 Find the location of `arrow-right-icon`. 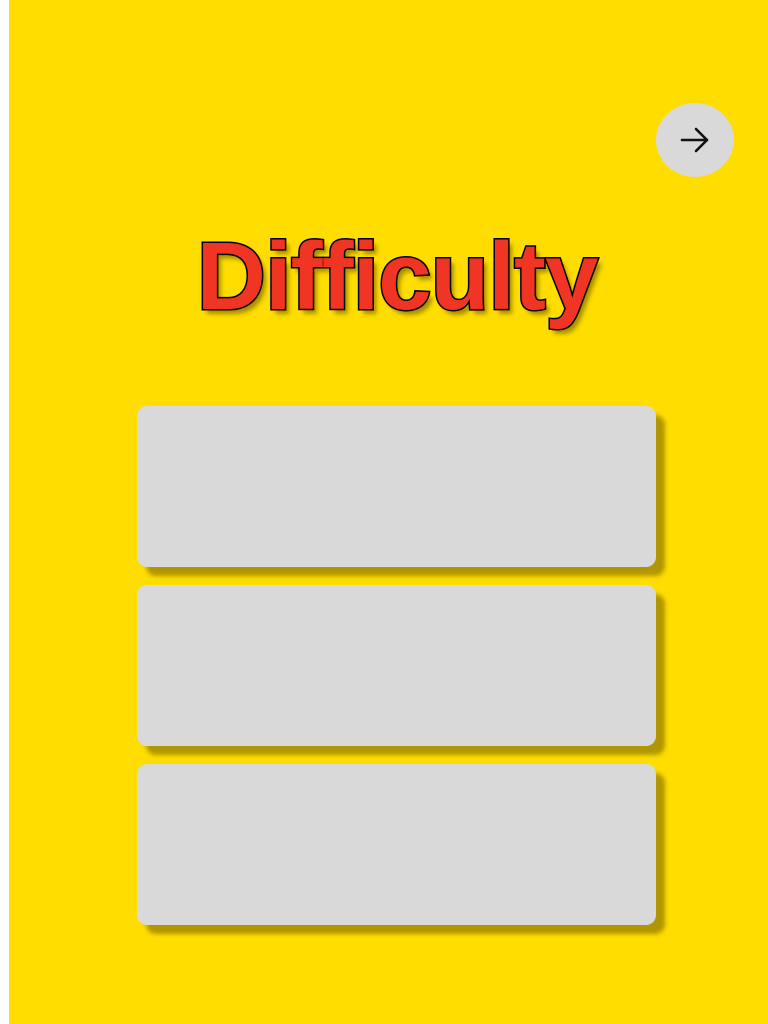

arrow-right-icon is located at coordinates (694, 140).